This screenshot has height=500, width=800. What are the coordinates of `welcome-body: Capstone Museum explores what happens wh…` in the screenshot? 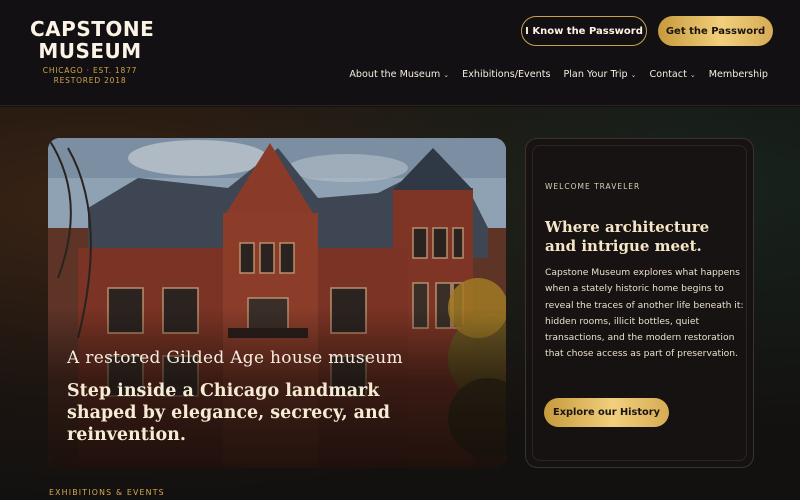 It's located at (644, 313).